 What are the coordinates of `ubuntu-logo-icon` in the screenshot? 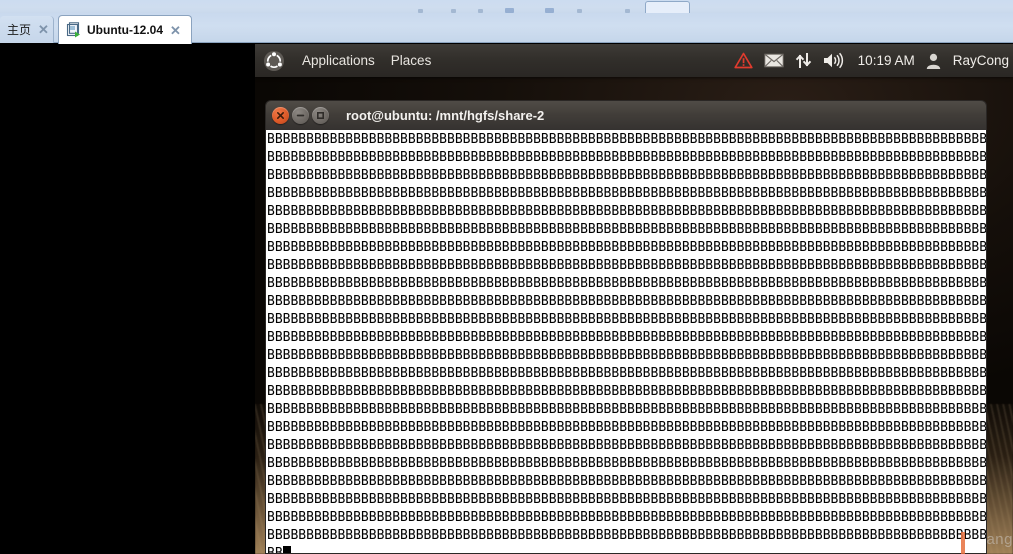 It's located at (274, 61).